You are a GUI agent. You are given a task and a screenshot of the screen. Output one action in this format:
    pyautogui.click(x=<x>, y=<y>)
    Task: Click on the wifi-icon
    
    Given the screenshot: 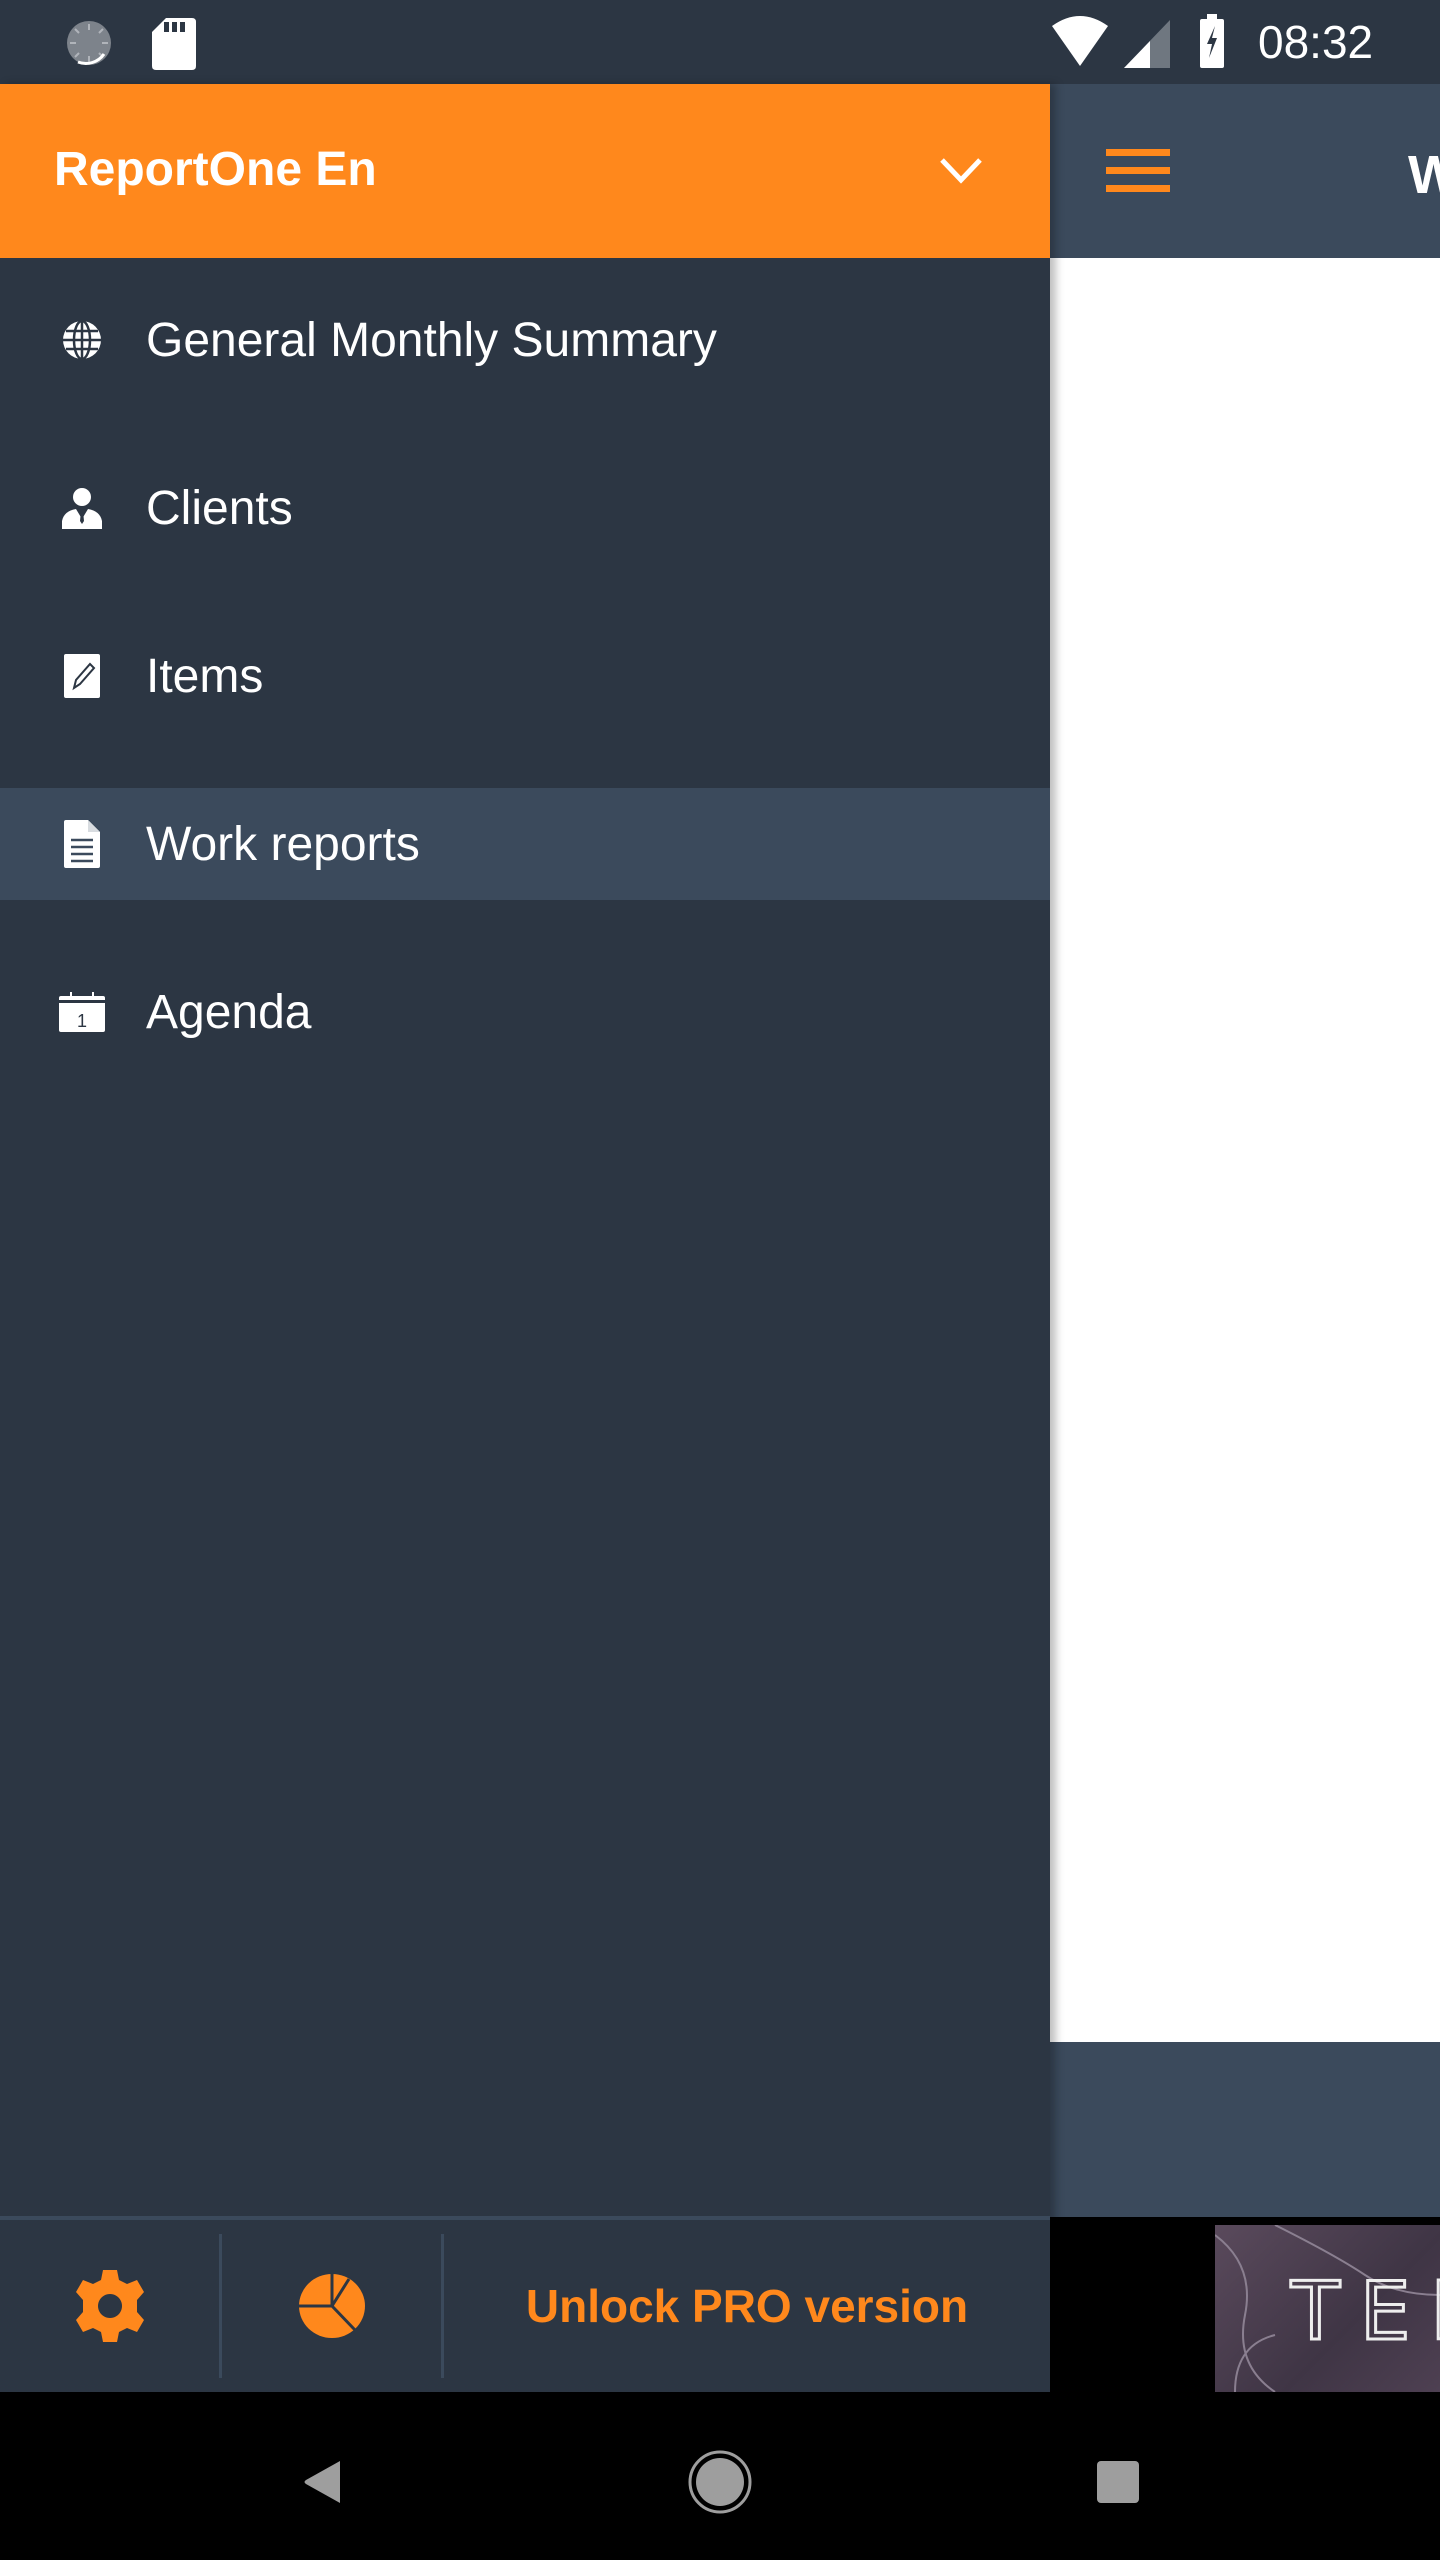 What is the action you would take?
    pyautogui.click(x=1080, y=41)
    